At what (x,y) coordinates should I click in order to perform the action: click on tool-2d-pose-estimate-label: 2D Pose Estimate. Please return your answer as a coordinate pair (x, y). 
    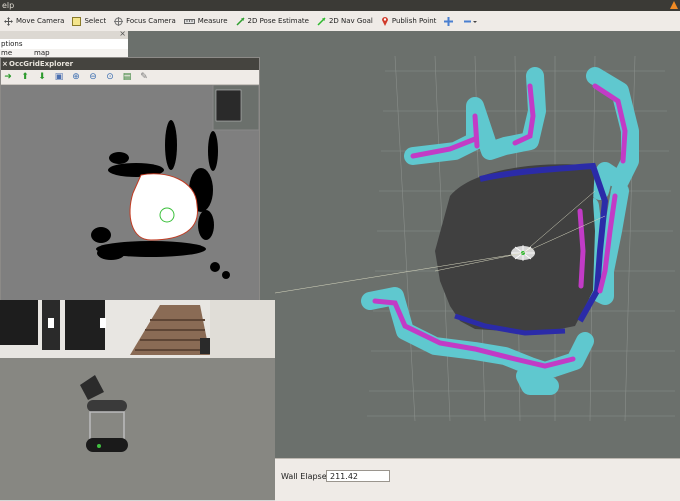
    Looking at the image, I should click on (278, 21).